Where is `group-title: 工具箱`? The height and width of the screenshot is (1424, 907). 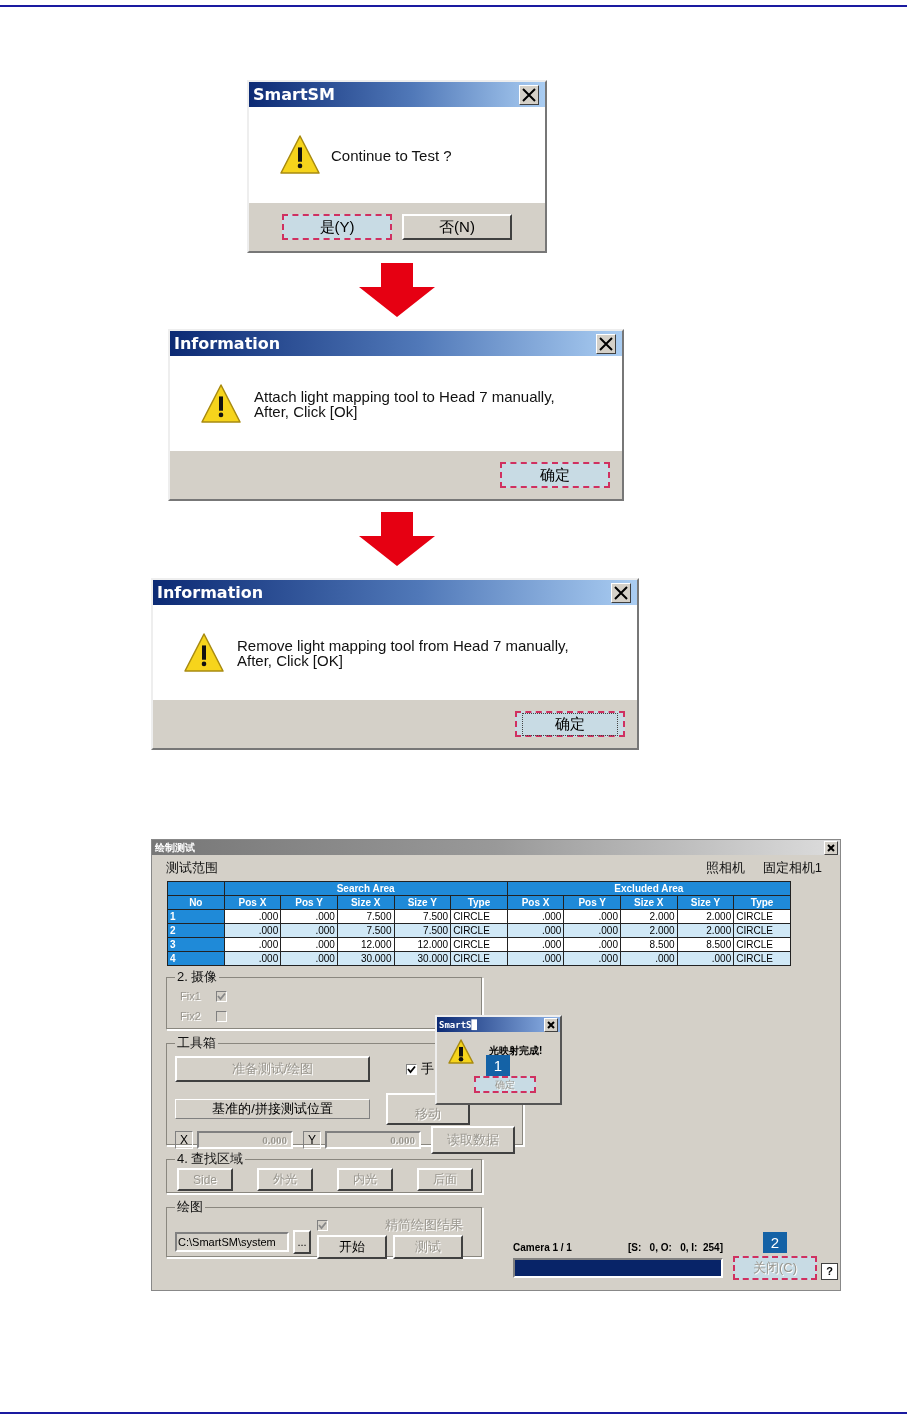
group-title: 工具箱 is located at coordinates (196, 1043).